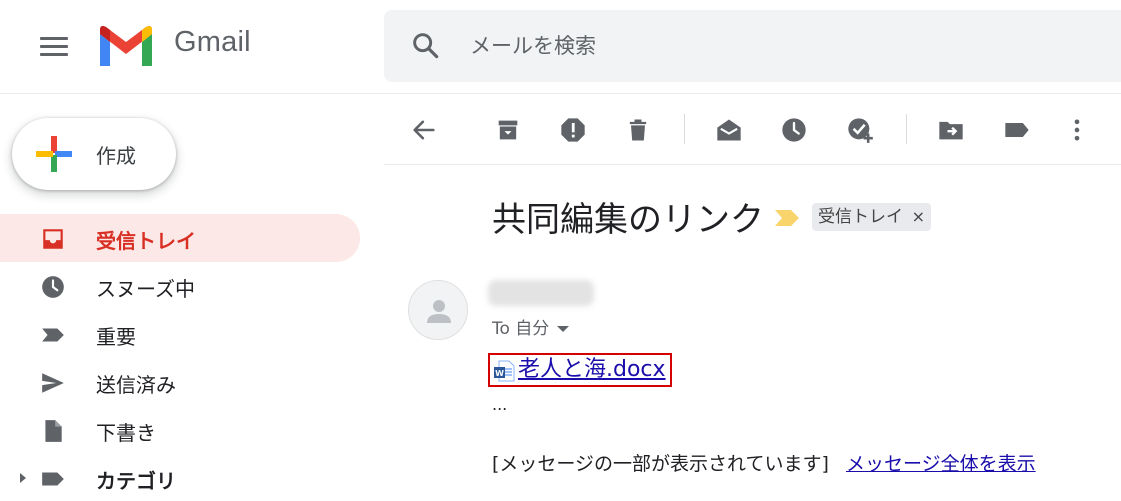 The height and width of the screenshot is (501, 1121). Describe the element at coordinates (660, 464) in the screenshot. I see `clipped-message-note: [メッセージの一部が表示されています]` at that location.